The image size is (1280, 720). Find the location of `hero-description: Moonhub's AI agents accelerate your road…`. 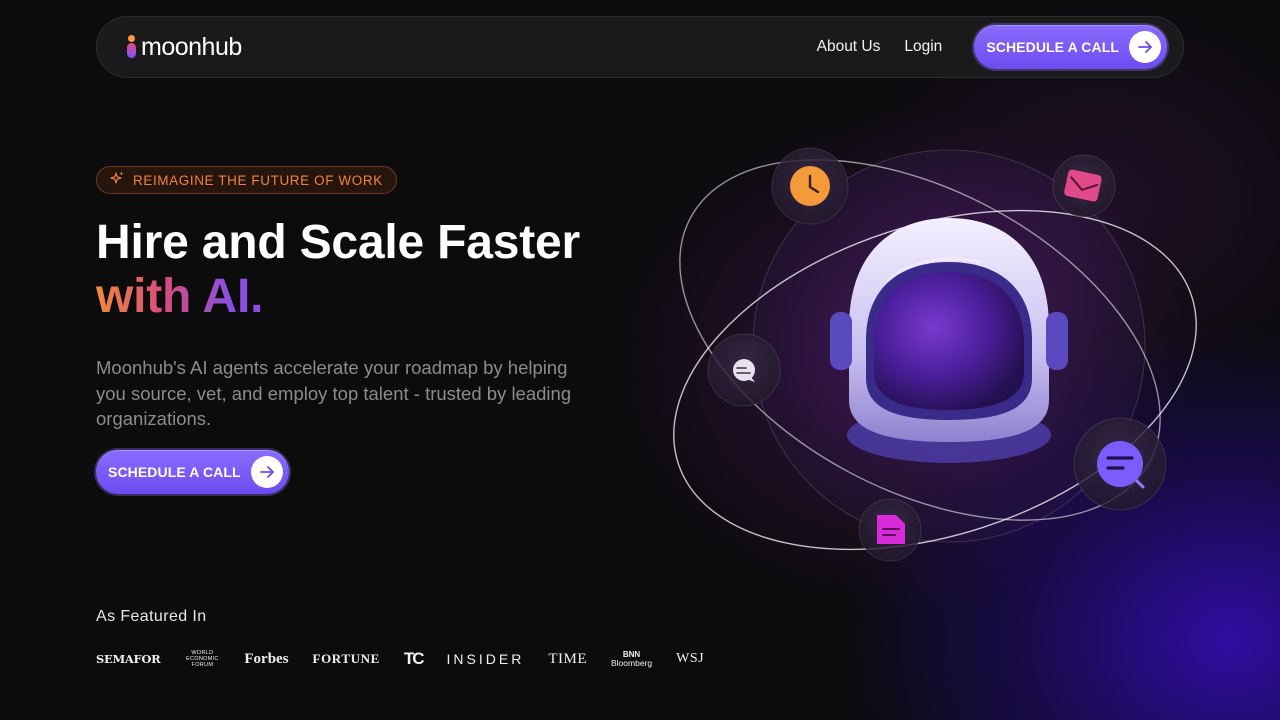

hero-description: Moonhub's AI agents accelerate your road… is located at coordinates (334, 393).